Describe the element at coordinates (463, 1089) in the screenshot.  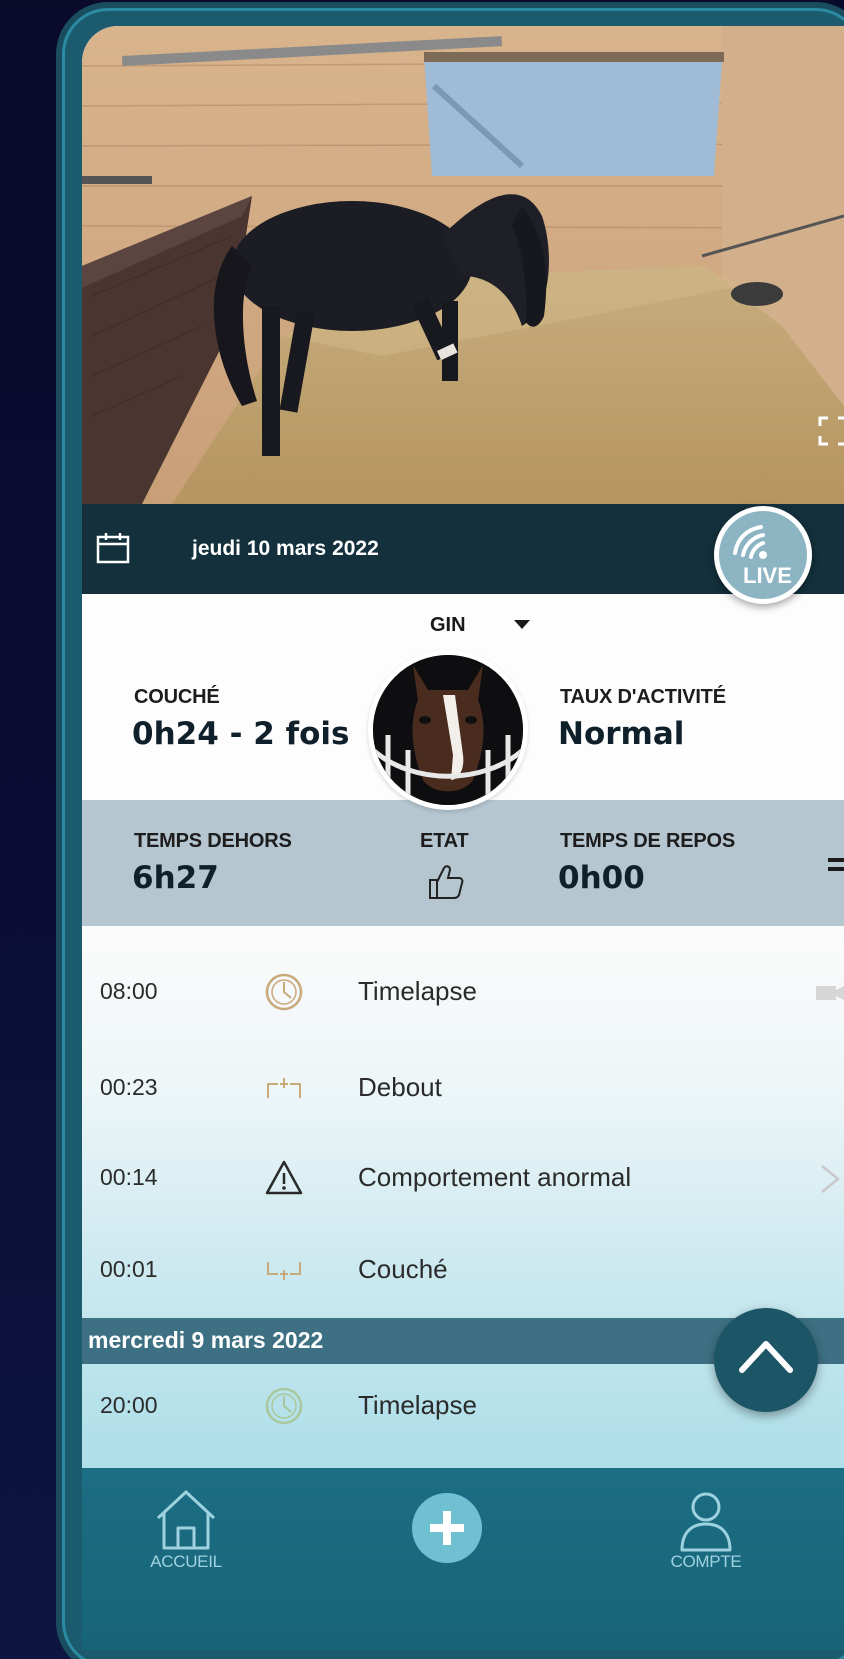
I see `timeline-row: 00:23 Debout` at that location.